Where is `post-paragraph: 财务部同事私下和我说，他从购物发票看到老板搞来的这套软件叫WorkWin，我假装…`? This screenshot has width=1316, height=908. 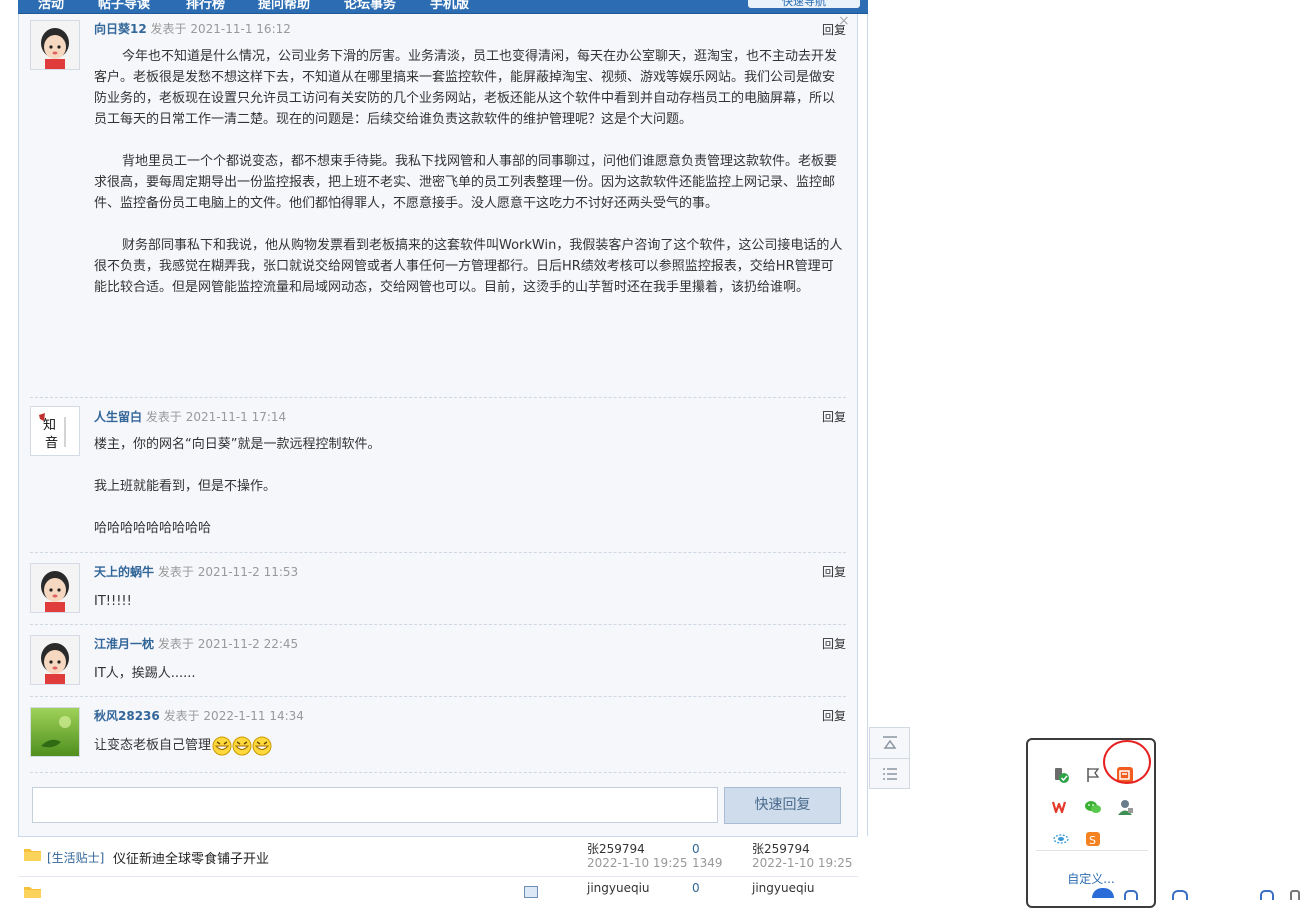
post-paragraph: 财务部同事私下和我说，他从购物发票看到老板搞来的这套软件叫WorkWin，我假装… is located at coordinates (468, 266).